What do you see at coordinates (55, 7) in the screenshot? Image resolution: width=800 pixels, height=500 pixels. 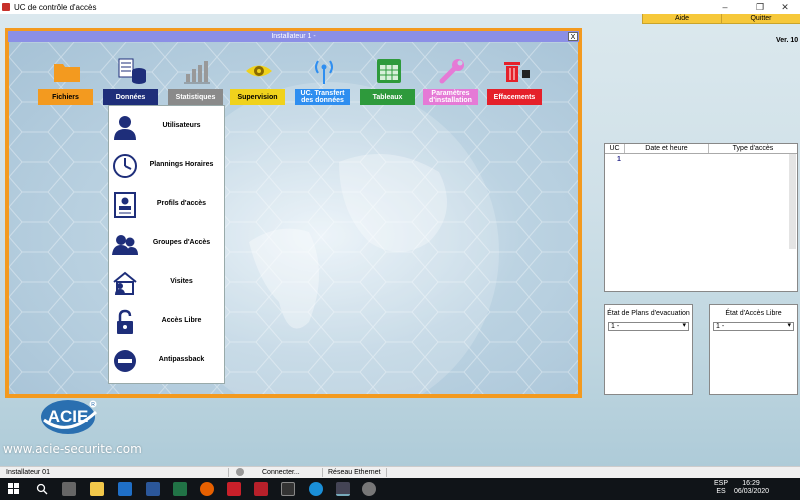 I see `window-title: UC de contrôle d'accès` at bounding box center [55, 7].